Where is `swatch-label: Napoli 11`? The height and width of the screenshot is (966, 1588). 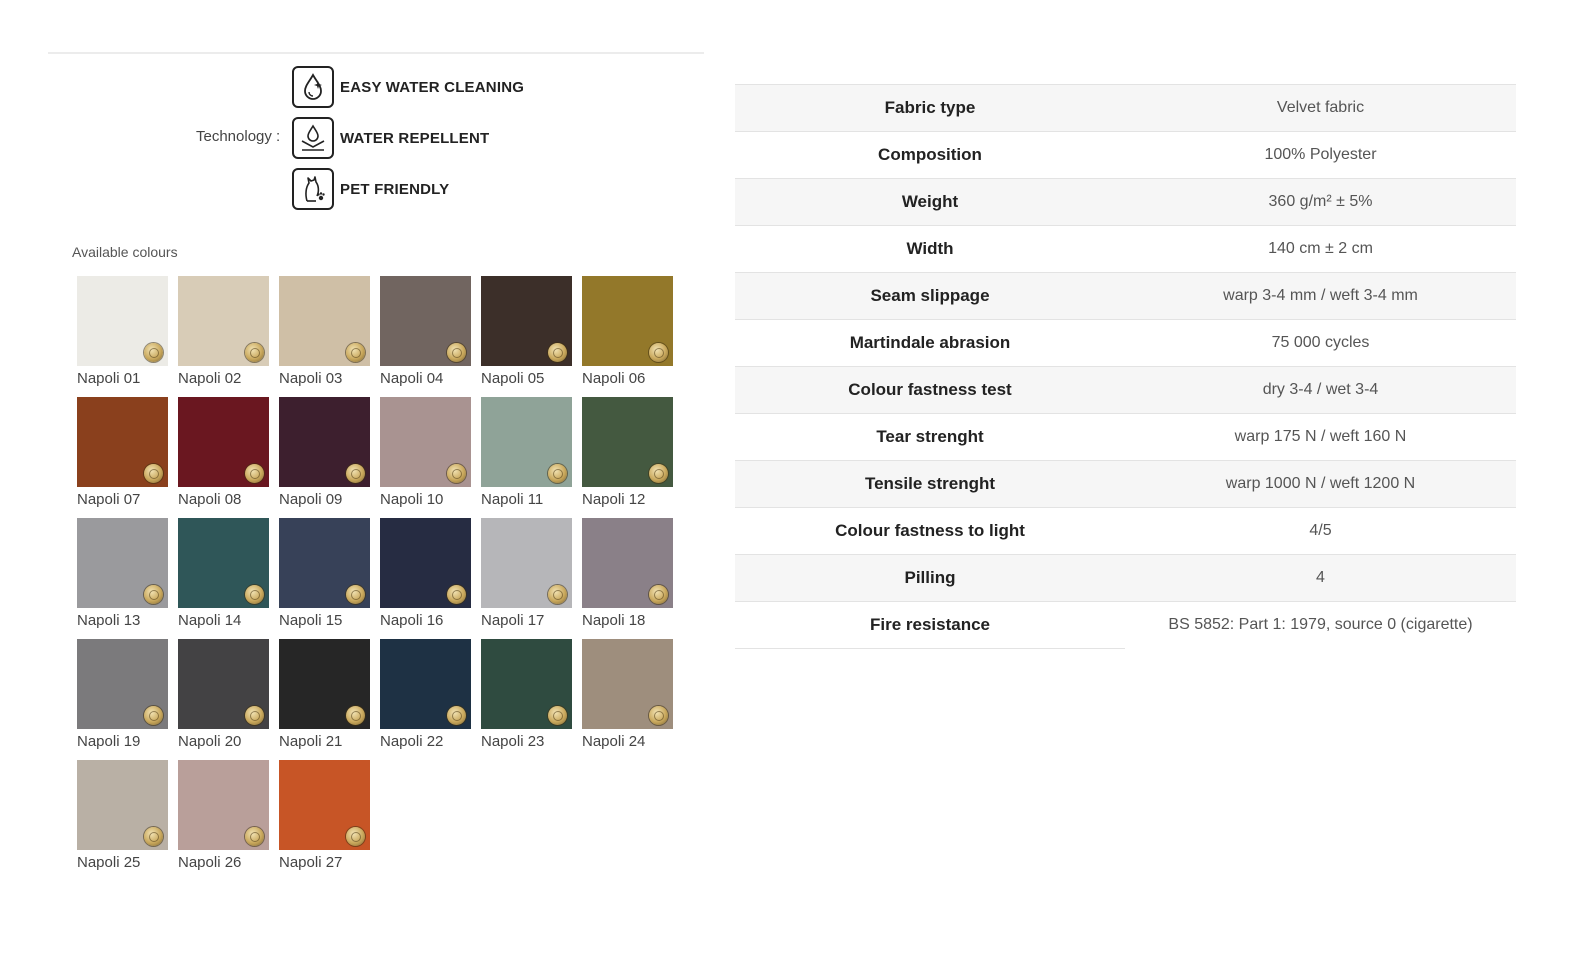 swatch-label: Napoli 11 is located at coordinates (512, 499).